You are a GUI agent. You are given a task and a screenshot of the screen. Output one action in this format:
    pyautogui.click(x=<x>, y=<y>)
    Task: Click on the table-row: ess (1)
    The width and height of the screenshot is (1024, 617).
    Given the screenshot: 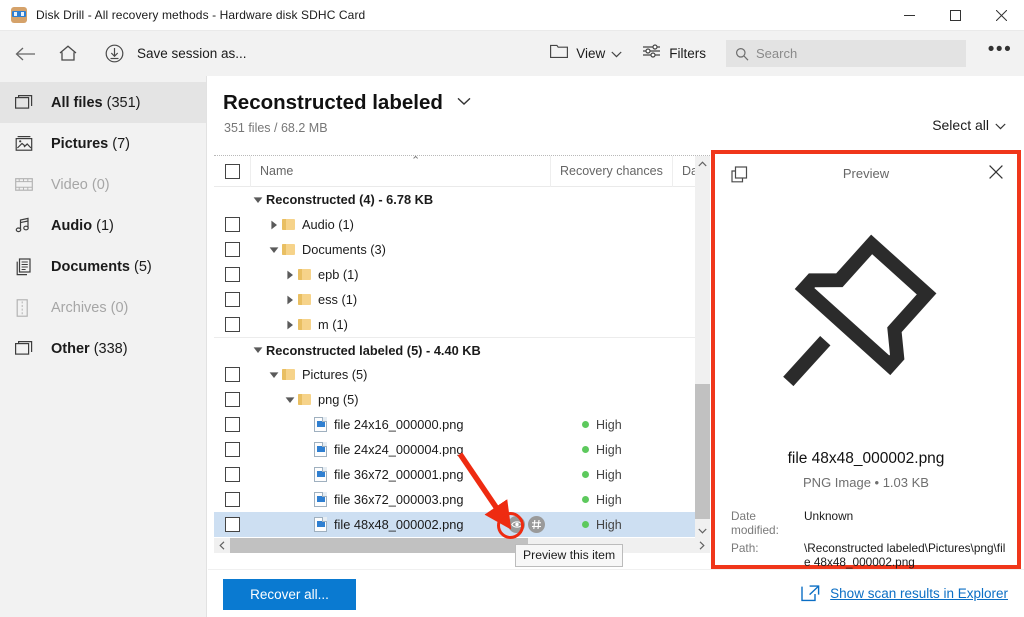 What is the action you would take?
    pyautogui.click(x=462, y=299)
    